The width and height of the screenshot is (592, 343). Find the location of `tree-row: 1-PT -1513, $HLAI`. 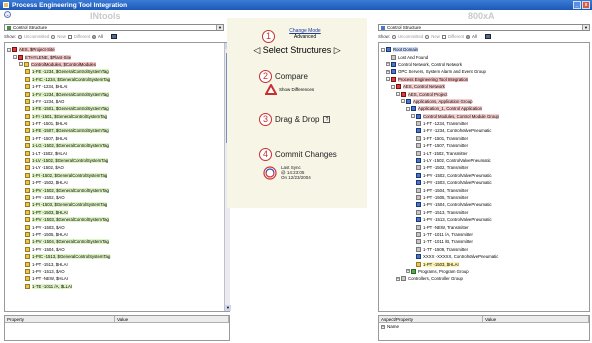

tree-row: 1-PT -1513, $HLAI is located at coordinates (118, 263).